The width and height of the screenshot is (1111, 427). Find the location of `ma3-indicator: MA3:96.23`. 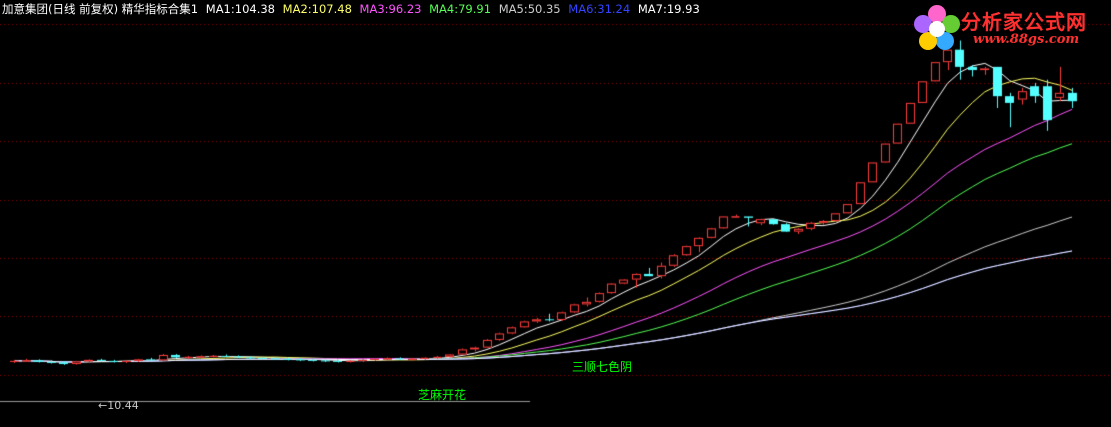

ma3-indicator: MA3:96.23 is located at coordinates (391, 9).